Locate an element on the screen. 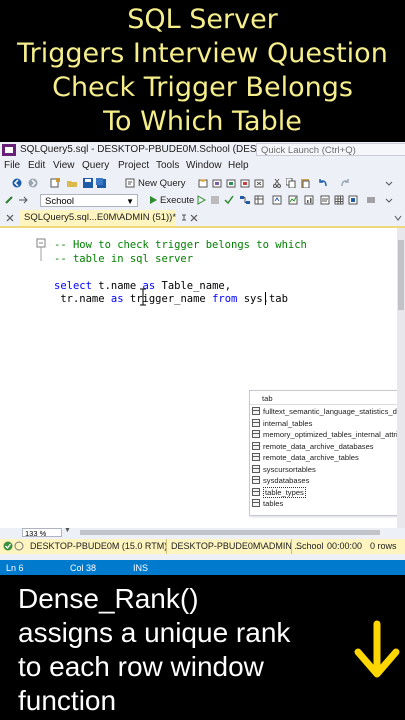 The width and height of the screenshot is (405, 720). results-to-text-icon is located at coordinates (325, 200).